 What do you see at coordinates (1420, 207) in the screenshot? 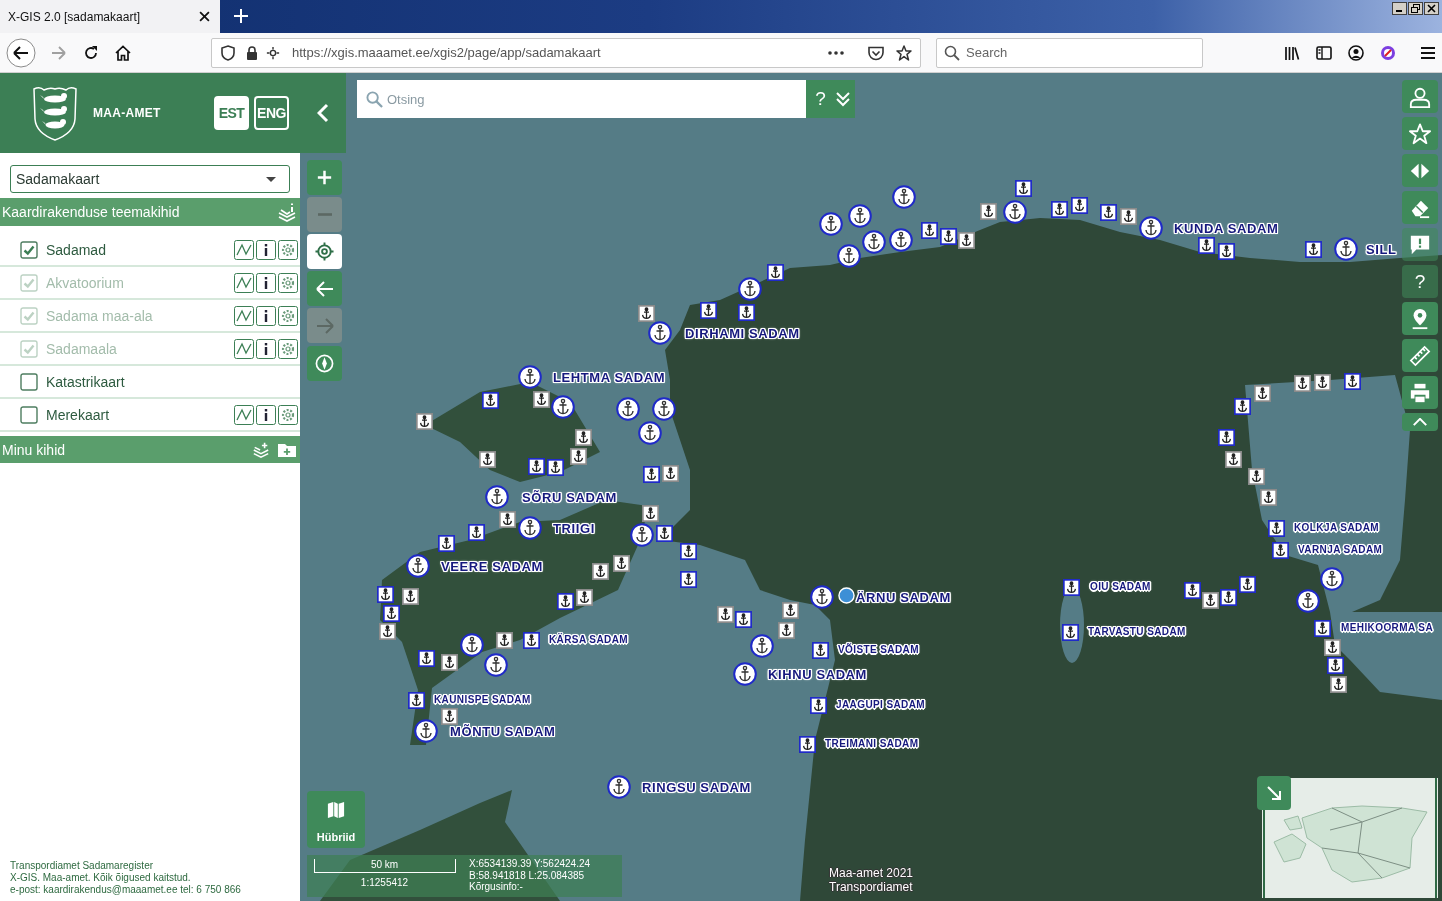
I see `clear-button` at bounding box center [1420, 207].